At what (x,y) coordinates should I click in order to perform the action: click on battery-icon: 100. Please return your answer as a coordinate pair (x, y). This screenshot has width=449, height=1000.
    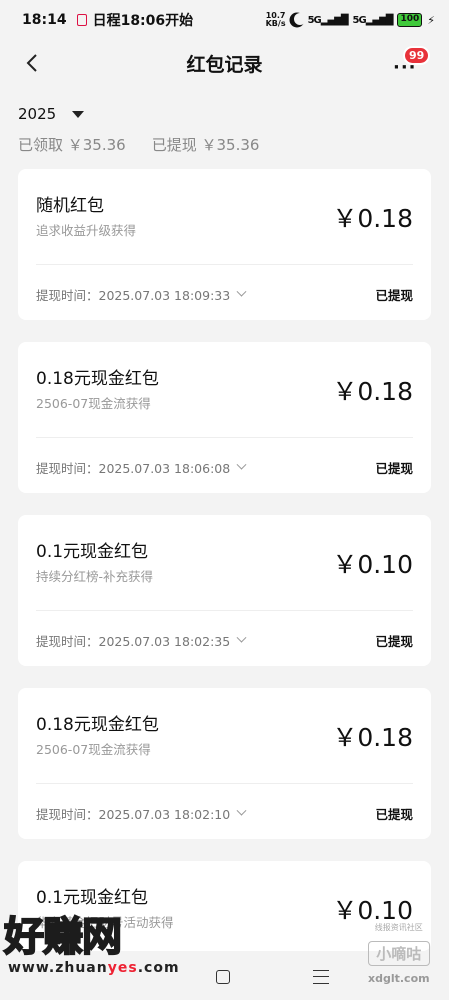
    Looking at the image, I should click on (410, 20).